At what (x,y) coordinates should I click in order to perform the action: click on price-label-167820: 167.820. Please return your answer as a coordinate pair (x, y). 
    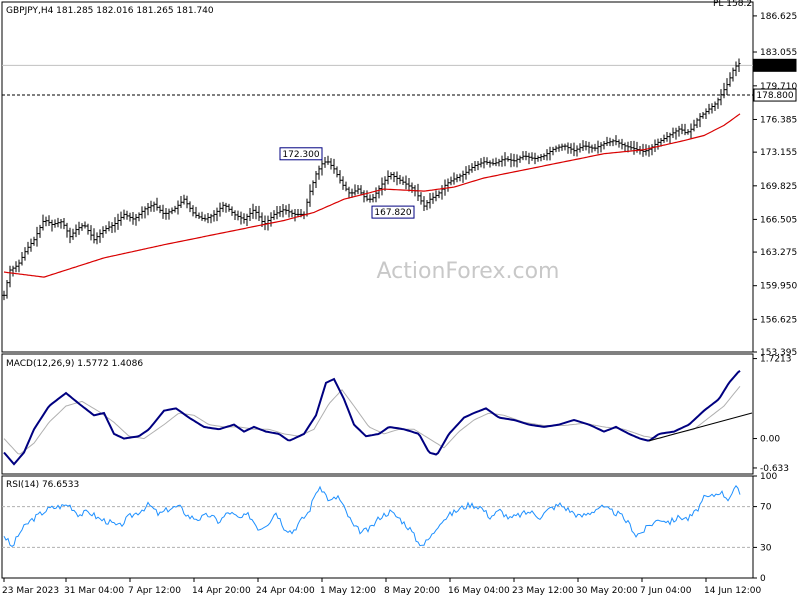
    Looking at the image, I should click on (393, 212).